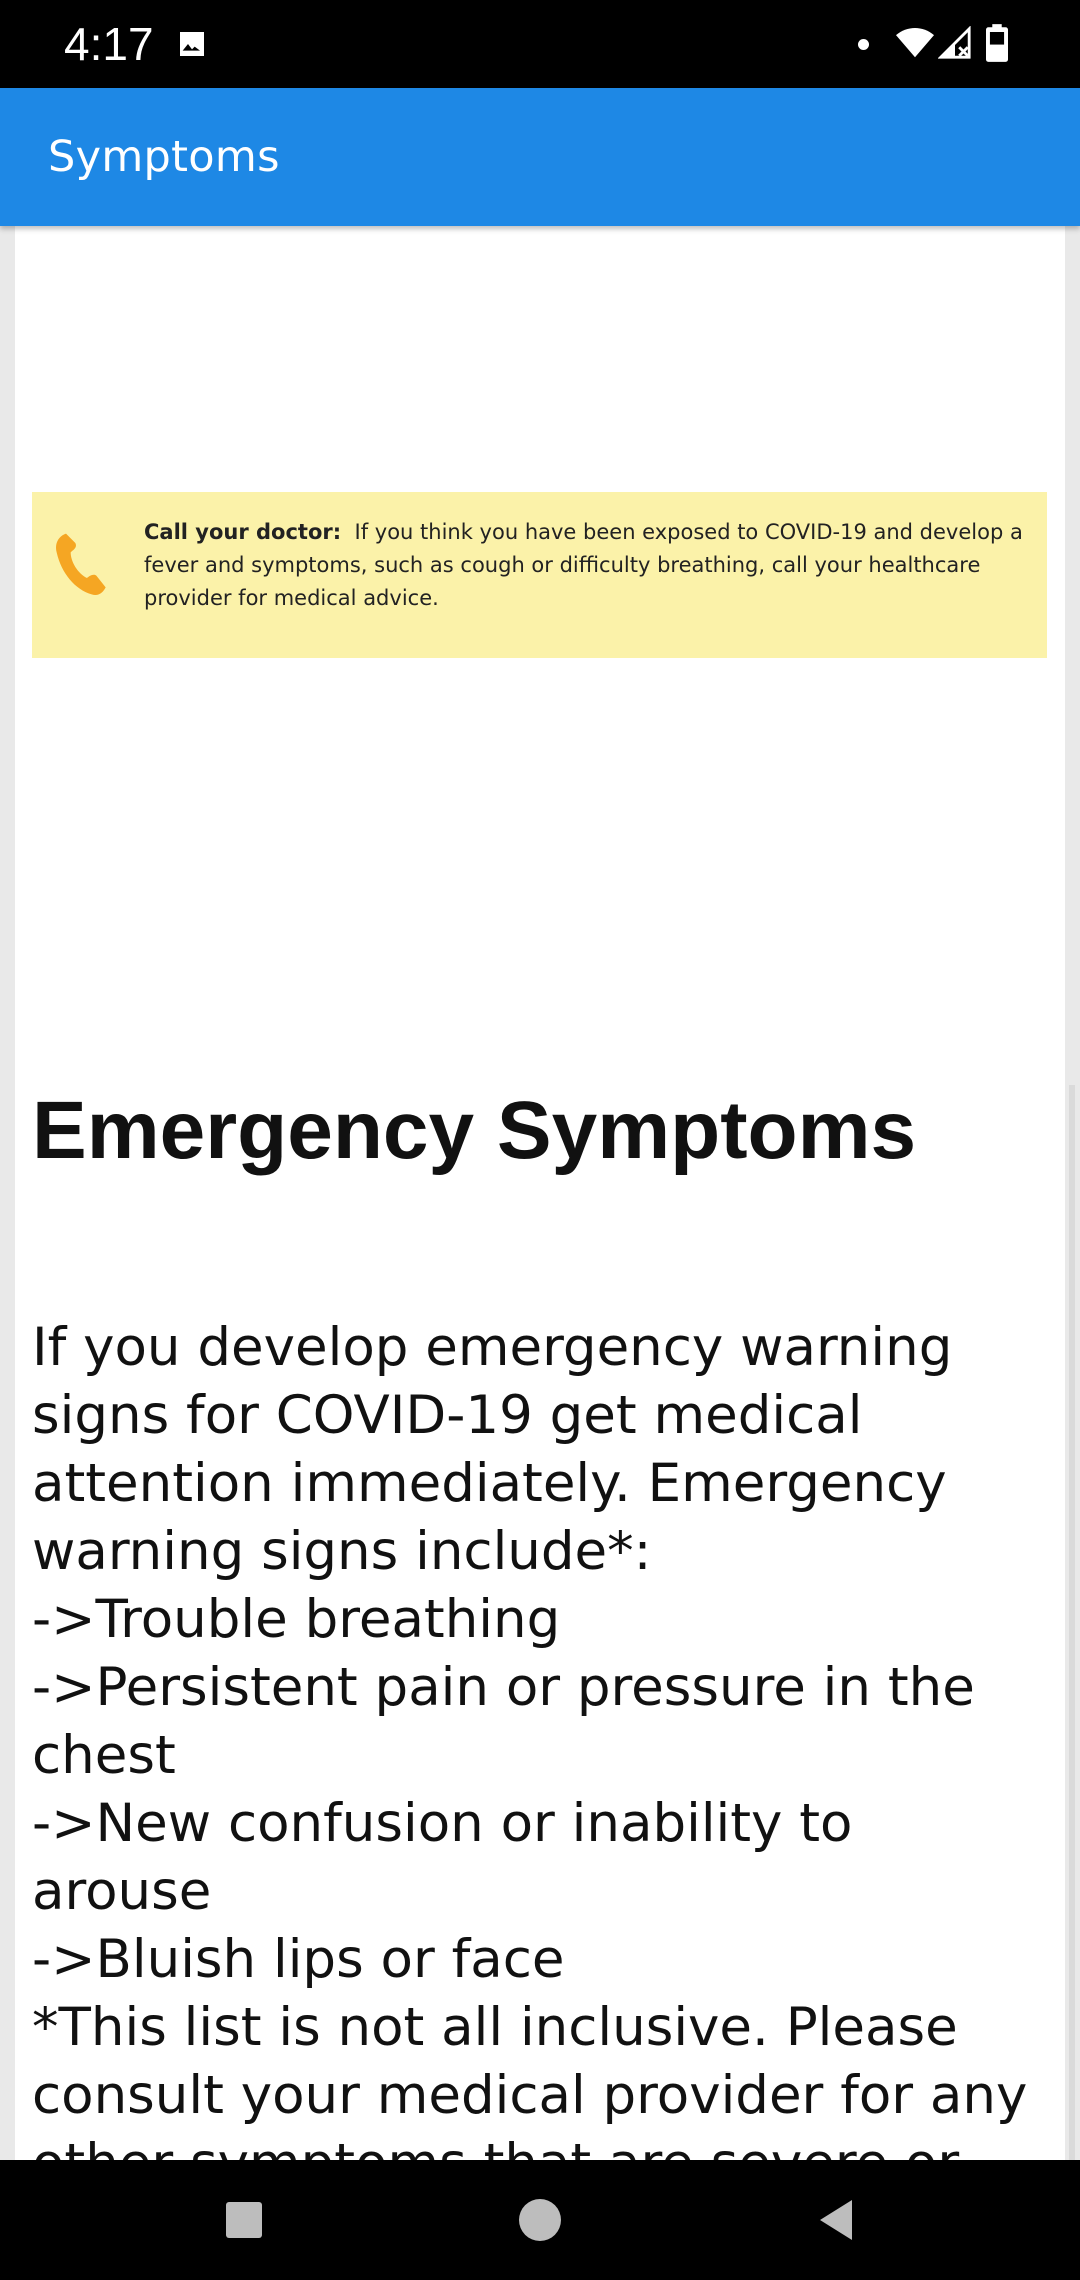 The image size is (1080, 2280). I want to click on phone-icon, so click(81, 564).